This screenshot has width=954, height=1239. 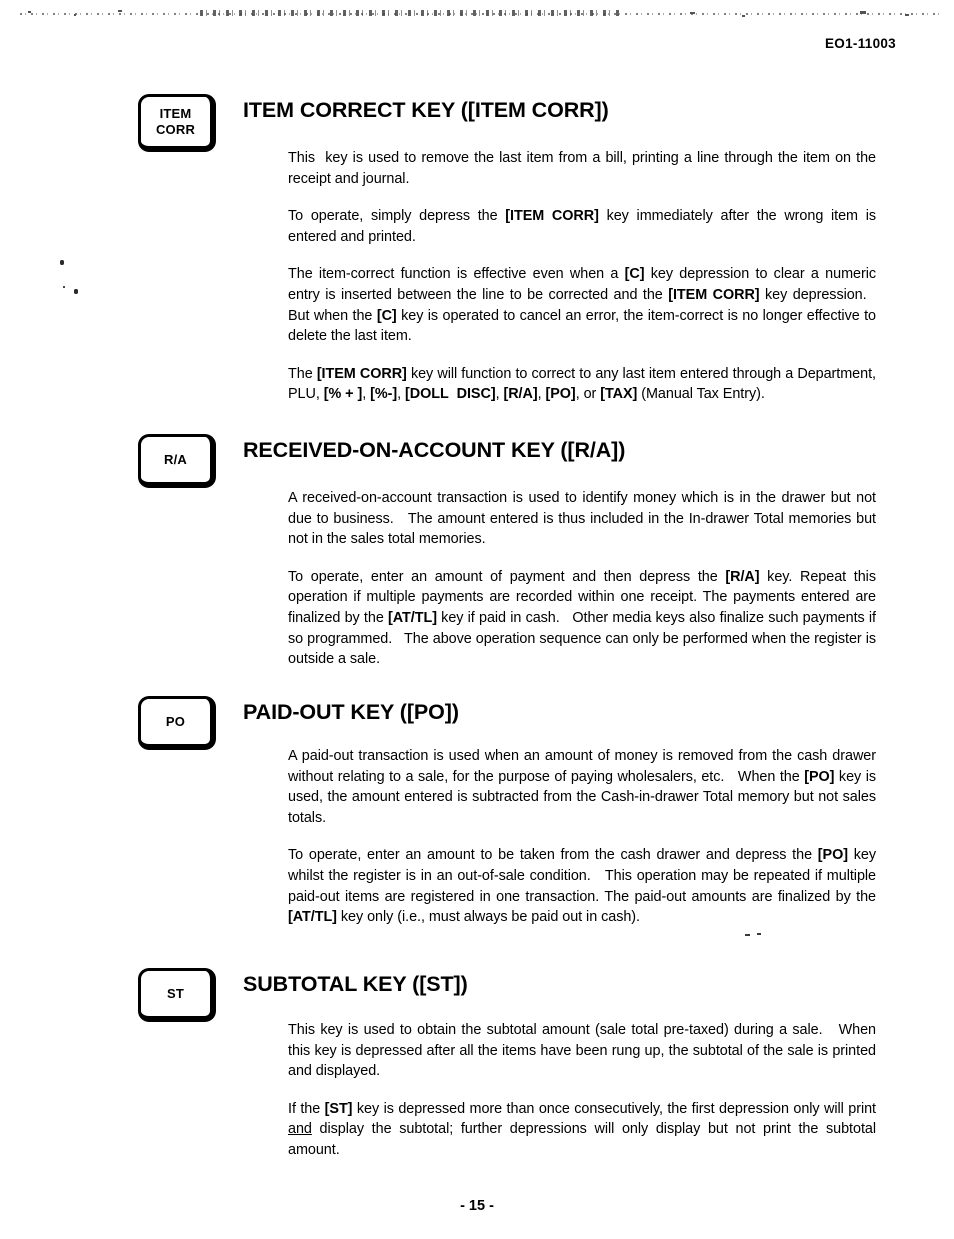 I want to click on keycap-ra: R/A, so click(x=177, y=461).